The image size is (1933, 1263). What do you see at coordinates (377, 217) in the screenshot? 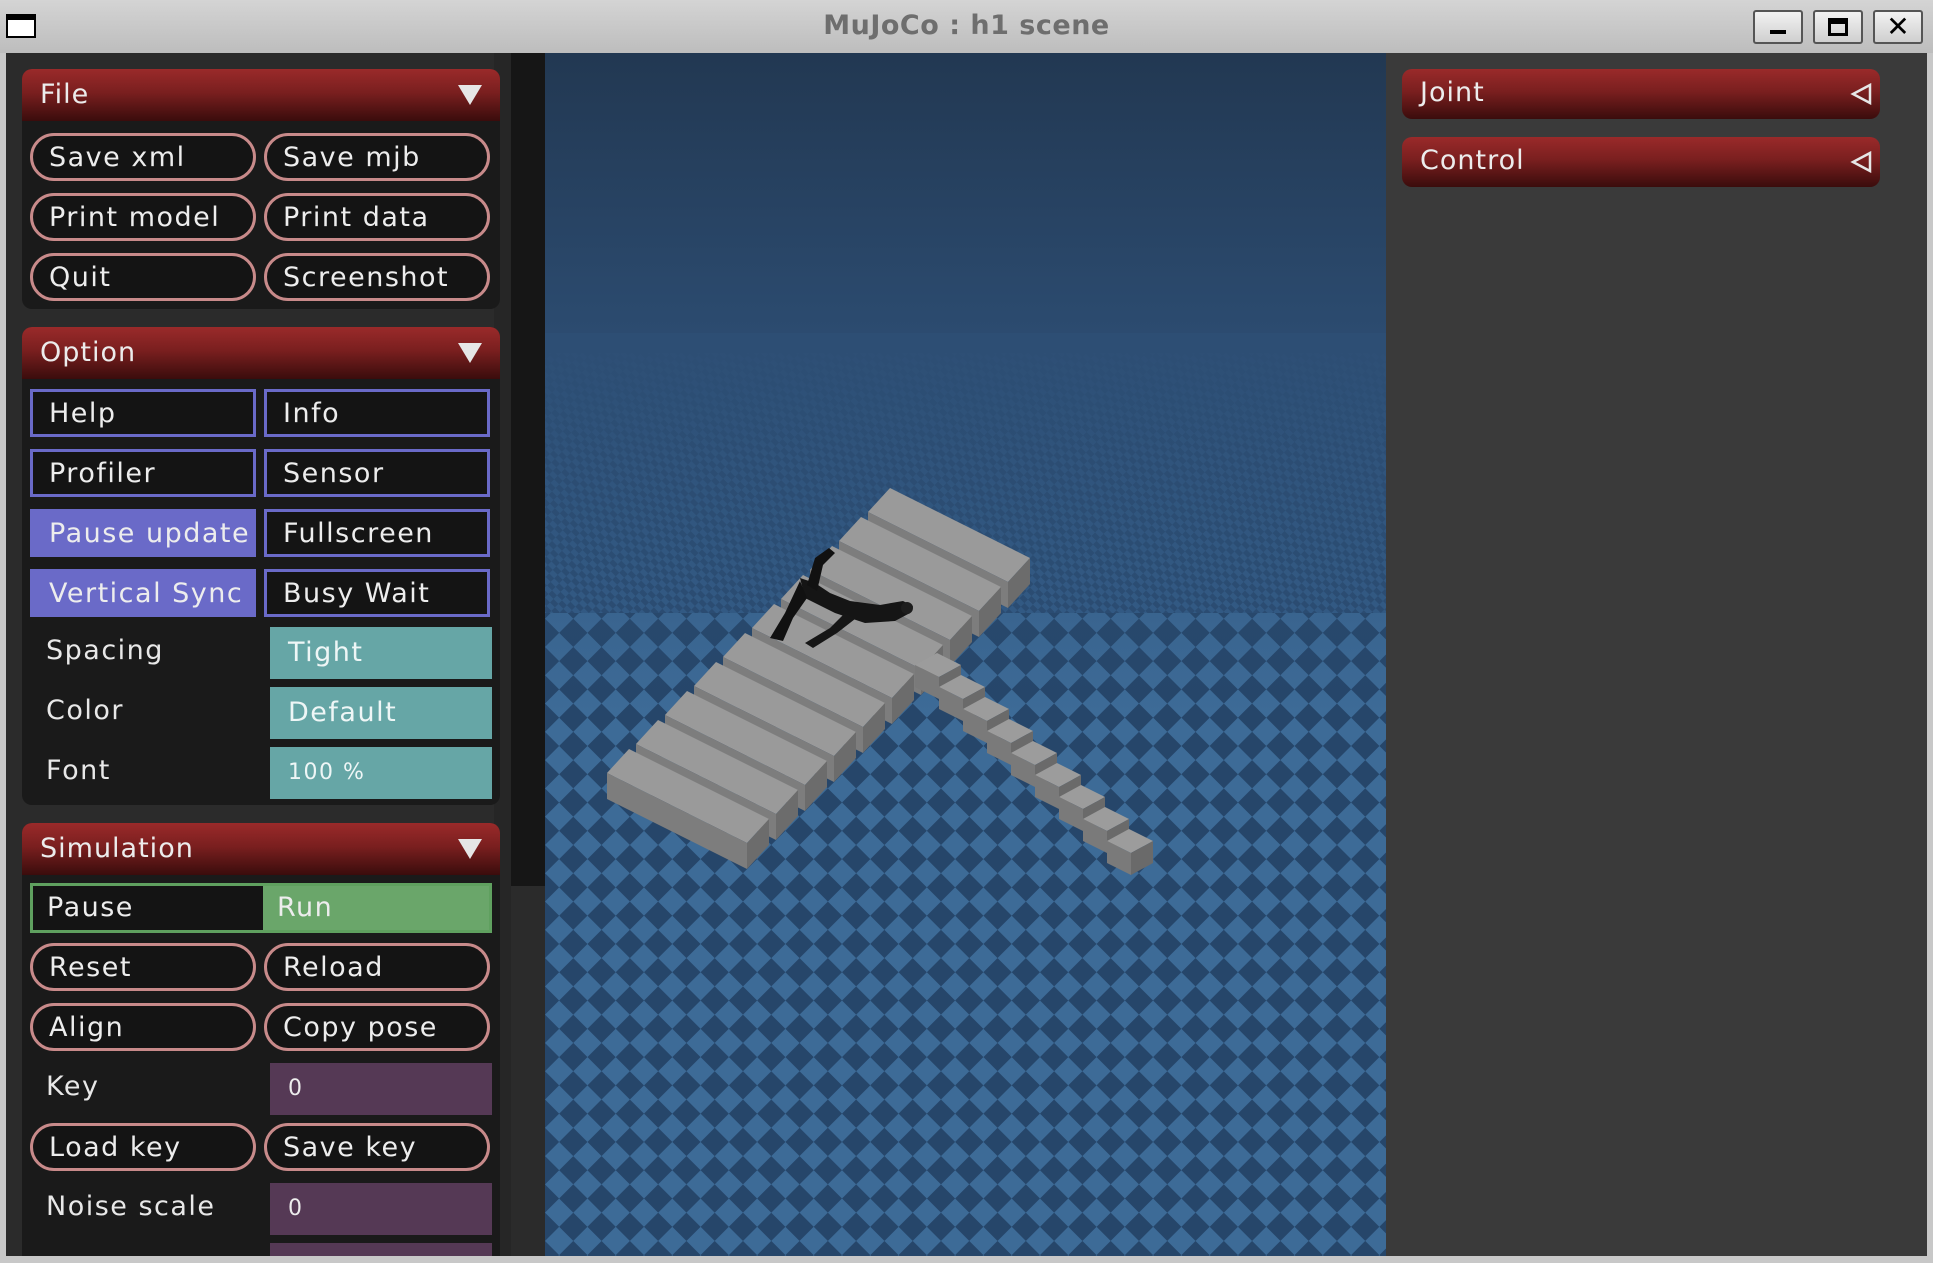
I see `print-data-button: Print data` at bounding box center [377, 217].